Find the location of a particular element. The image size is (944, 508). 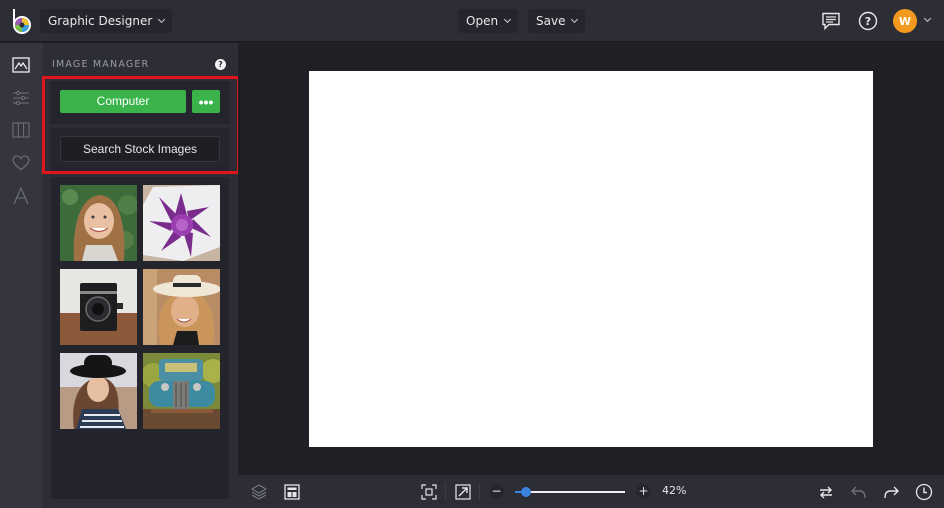

more-sources-button: ••• is located at coordinates (206, 101).